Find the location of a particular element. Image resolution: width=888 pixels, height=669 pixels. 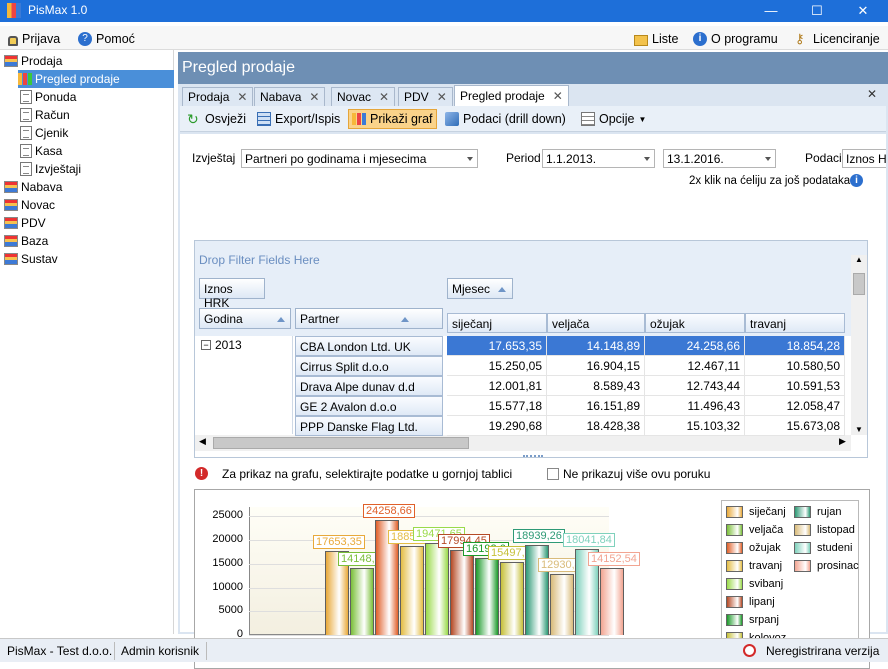

partner-cell: GE 2 Avalon d.o.o is located at coordinates (369, 406).